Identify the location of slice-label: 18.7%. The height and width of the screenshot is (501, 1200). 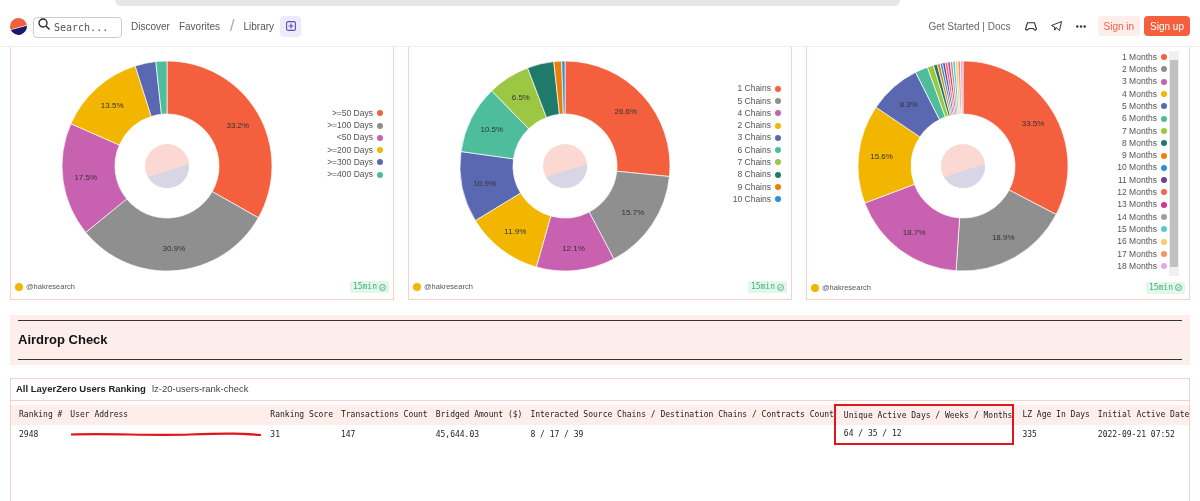
(914, 232).